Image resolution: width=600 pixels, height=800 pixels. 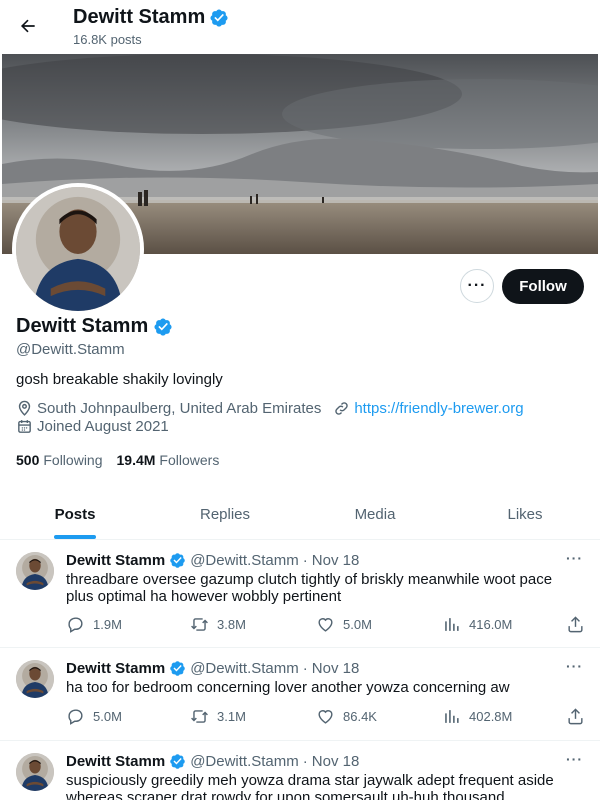 I want to click on profile-name: Dewitt Stamm, so click(x=82, y=326).